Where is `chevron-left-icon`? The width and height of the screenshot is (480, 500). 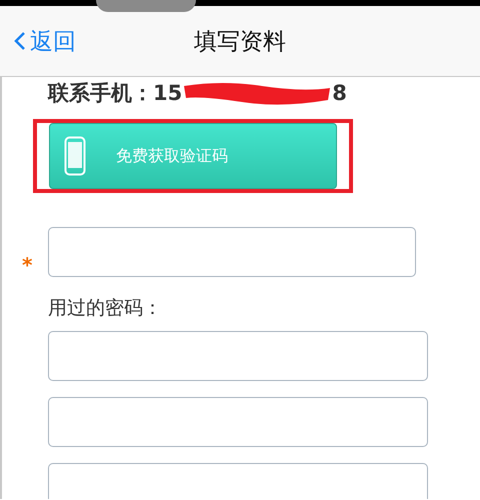
chevron-left-icon is located at coordinates (20, 41).